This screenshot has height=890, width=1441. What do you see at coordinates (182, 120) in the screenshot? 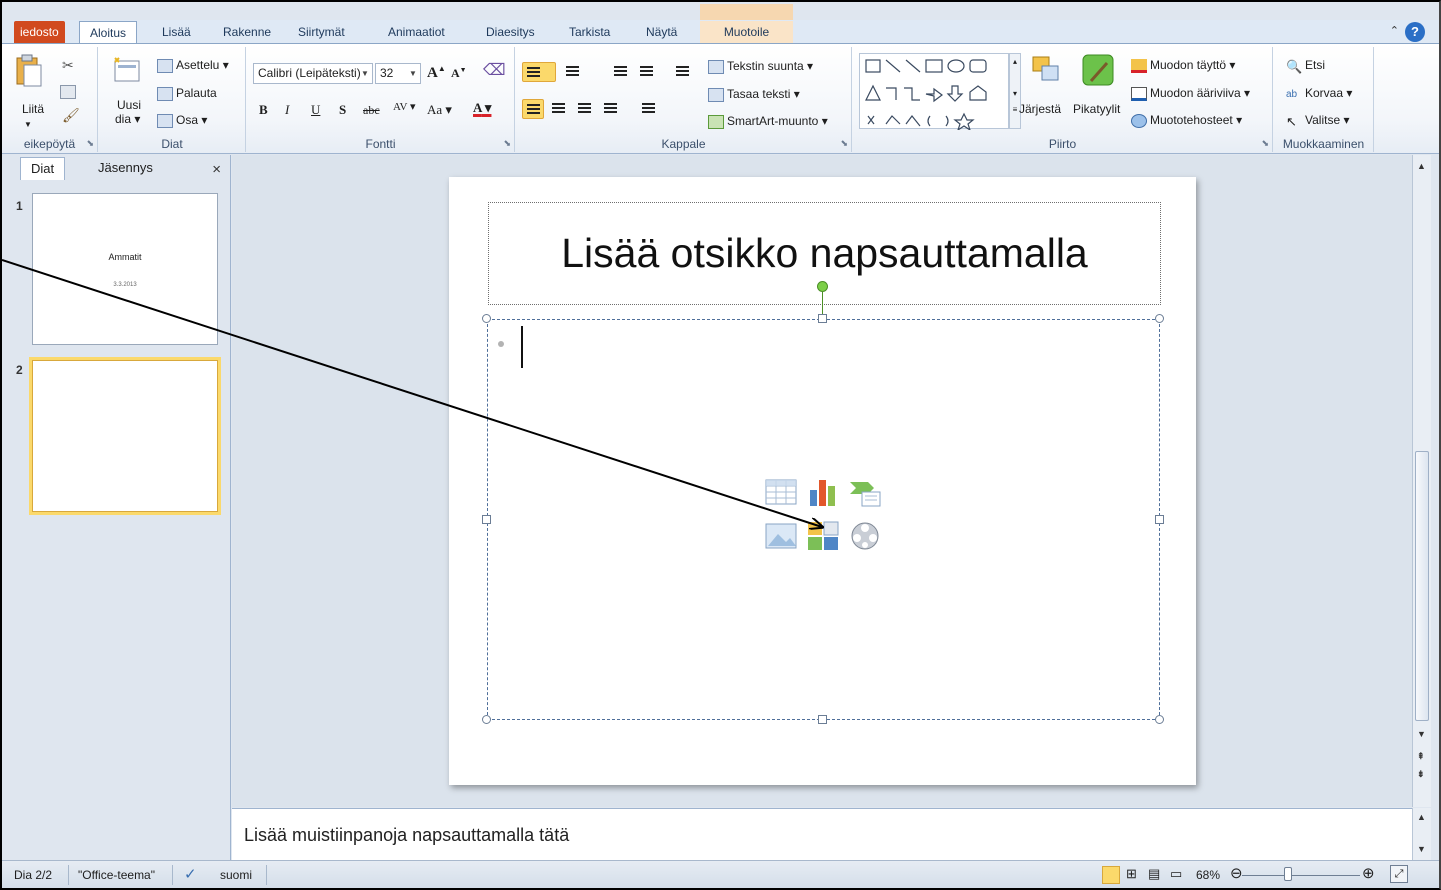
I see `section-button: Osa ▾` at bounding box center [182, 120].